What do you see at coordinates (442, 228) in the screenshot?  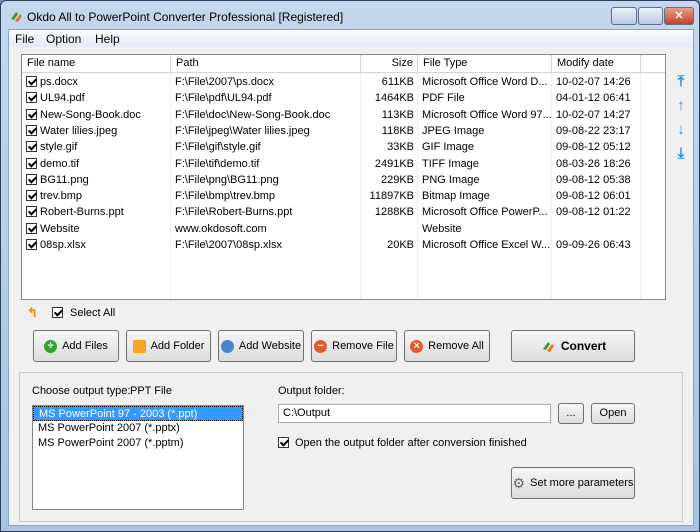 I see `cell-file-type: Website` at bounding box center [442, 228].